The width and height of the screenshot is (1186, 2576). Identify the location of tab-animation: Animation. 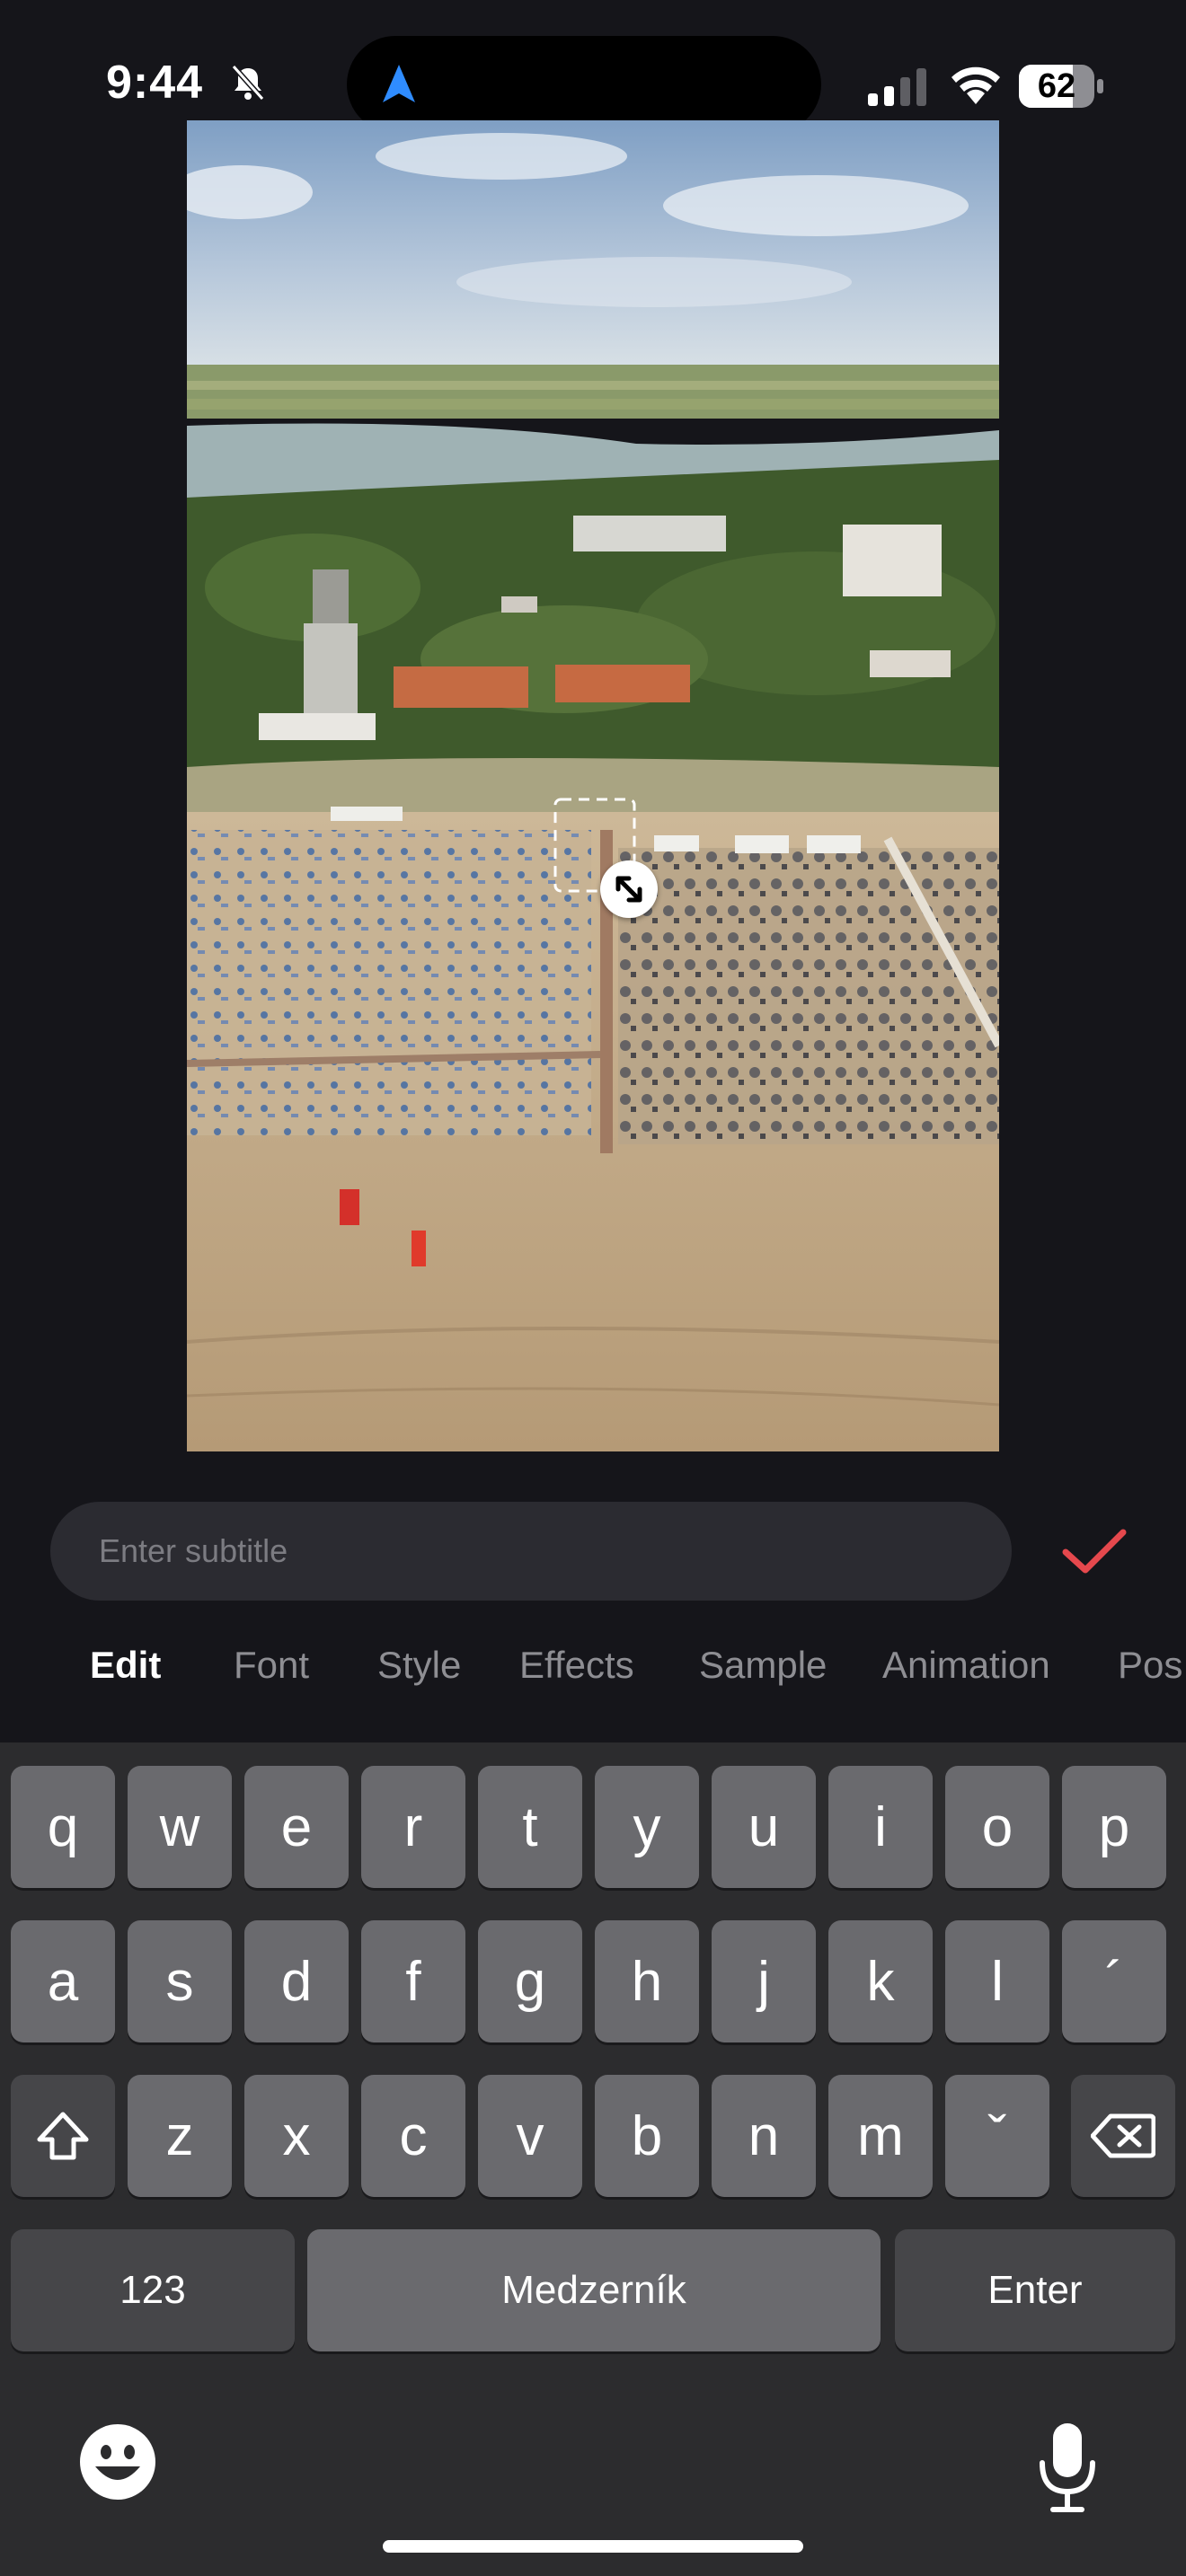
(966, 1665).